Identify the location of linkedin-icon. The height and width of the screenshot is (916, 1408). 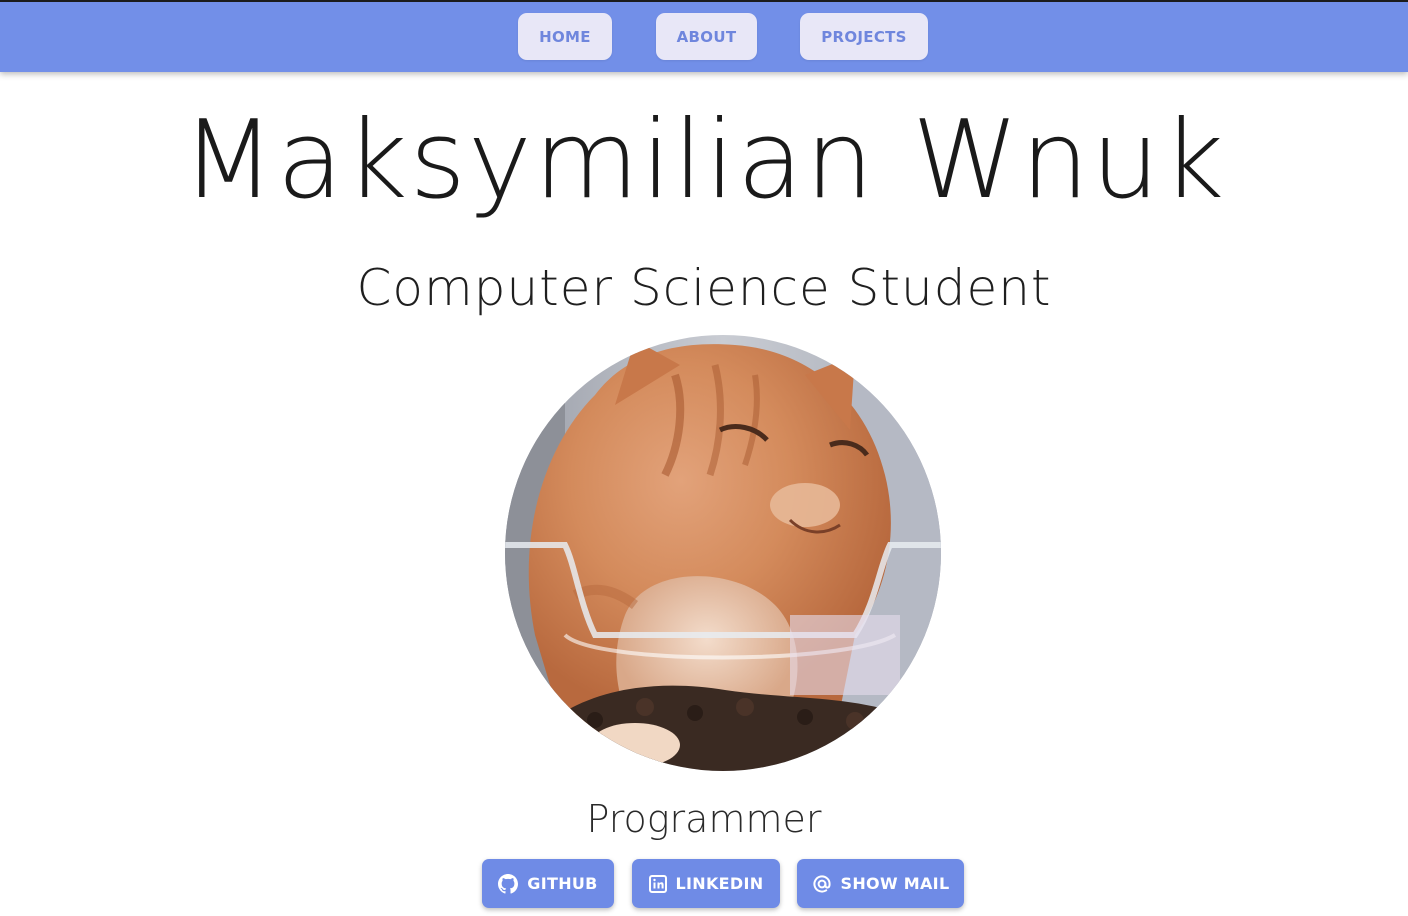
(657, 883).